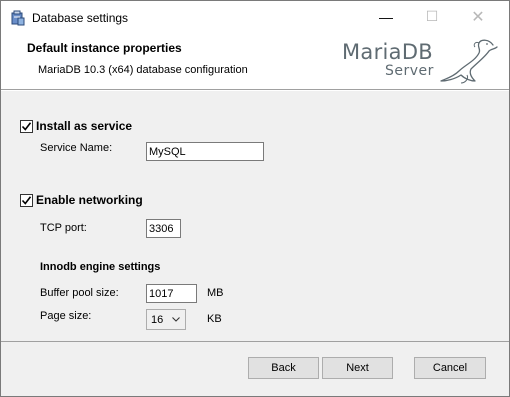 The width and height of the screenshot is (510, 397). What do you see at coordinates (157, 320) in the screenshot?
I see `page-size-value: 16` at bounding box center [157, 320].